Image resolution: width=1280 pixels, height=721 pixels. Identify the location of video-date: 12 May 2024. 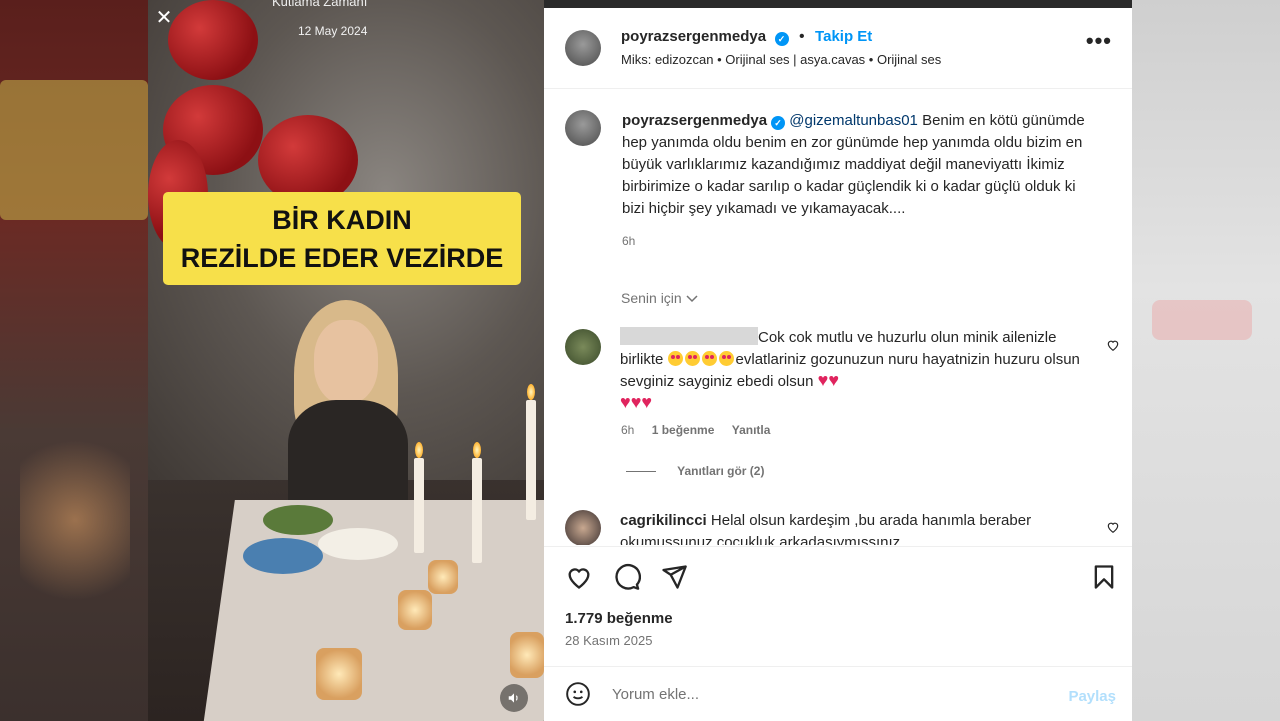
(333, 31).